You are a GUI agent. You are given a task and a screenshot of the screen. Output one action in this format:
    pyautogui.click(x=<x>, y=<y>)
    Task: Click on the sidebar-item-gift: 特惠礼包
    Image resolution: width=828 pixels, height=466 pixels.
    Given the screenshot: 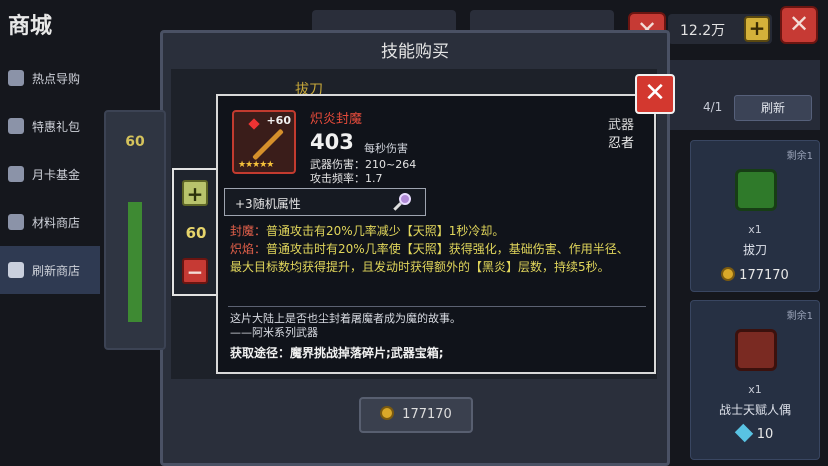 What is the action you would take?
    pyautogui.click(x=50, y=126)
    